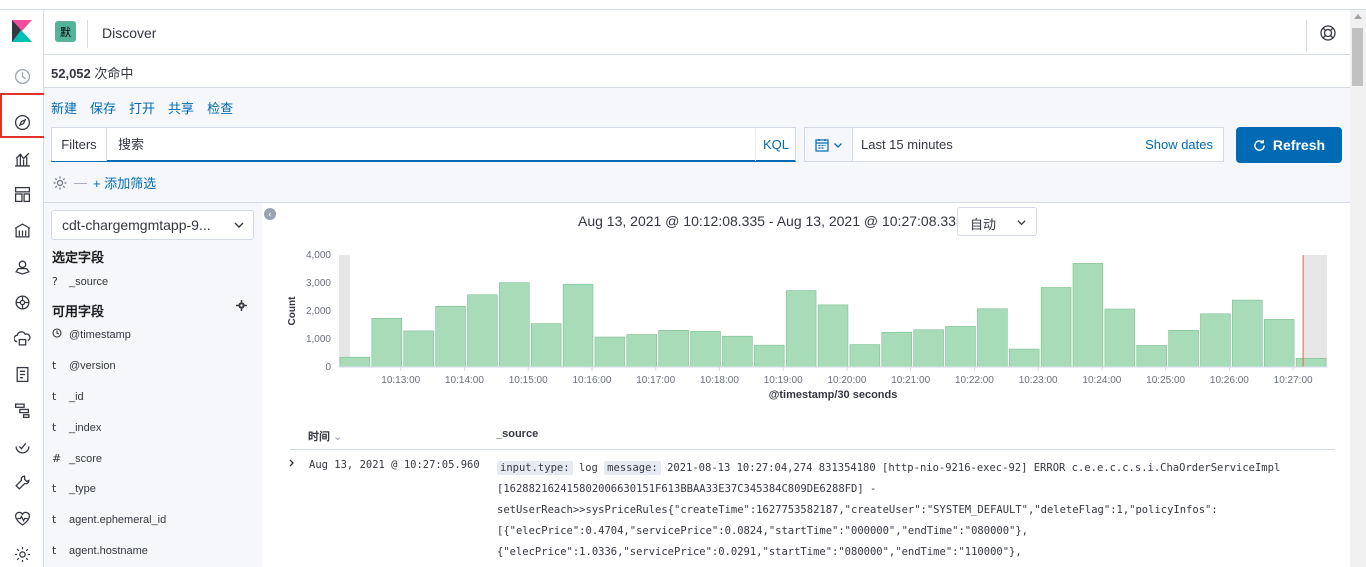 The image size is (1366, 567). I want to click on field-item: @timestamp, so click(91, 334).